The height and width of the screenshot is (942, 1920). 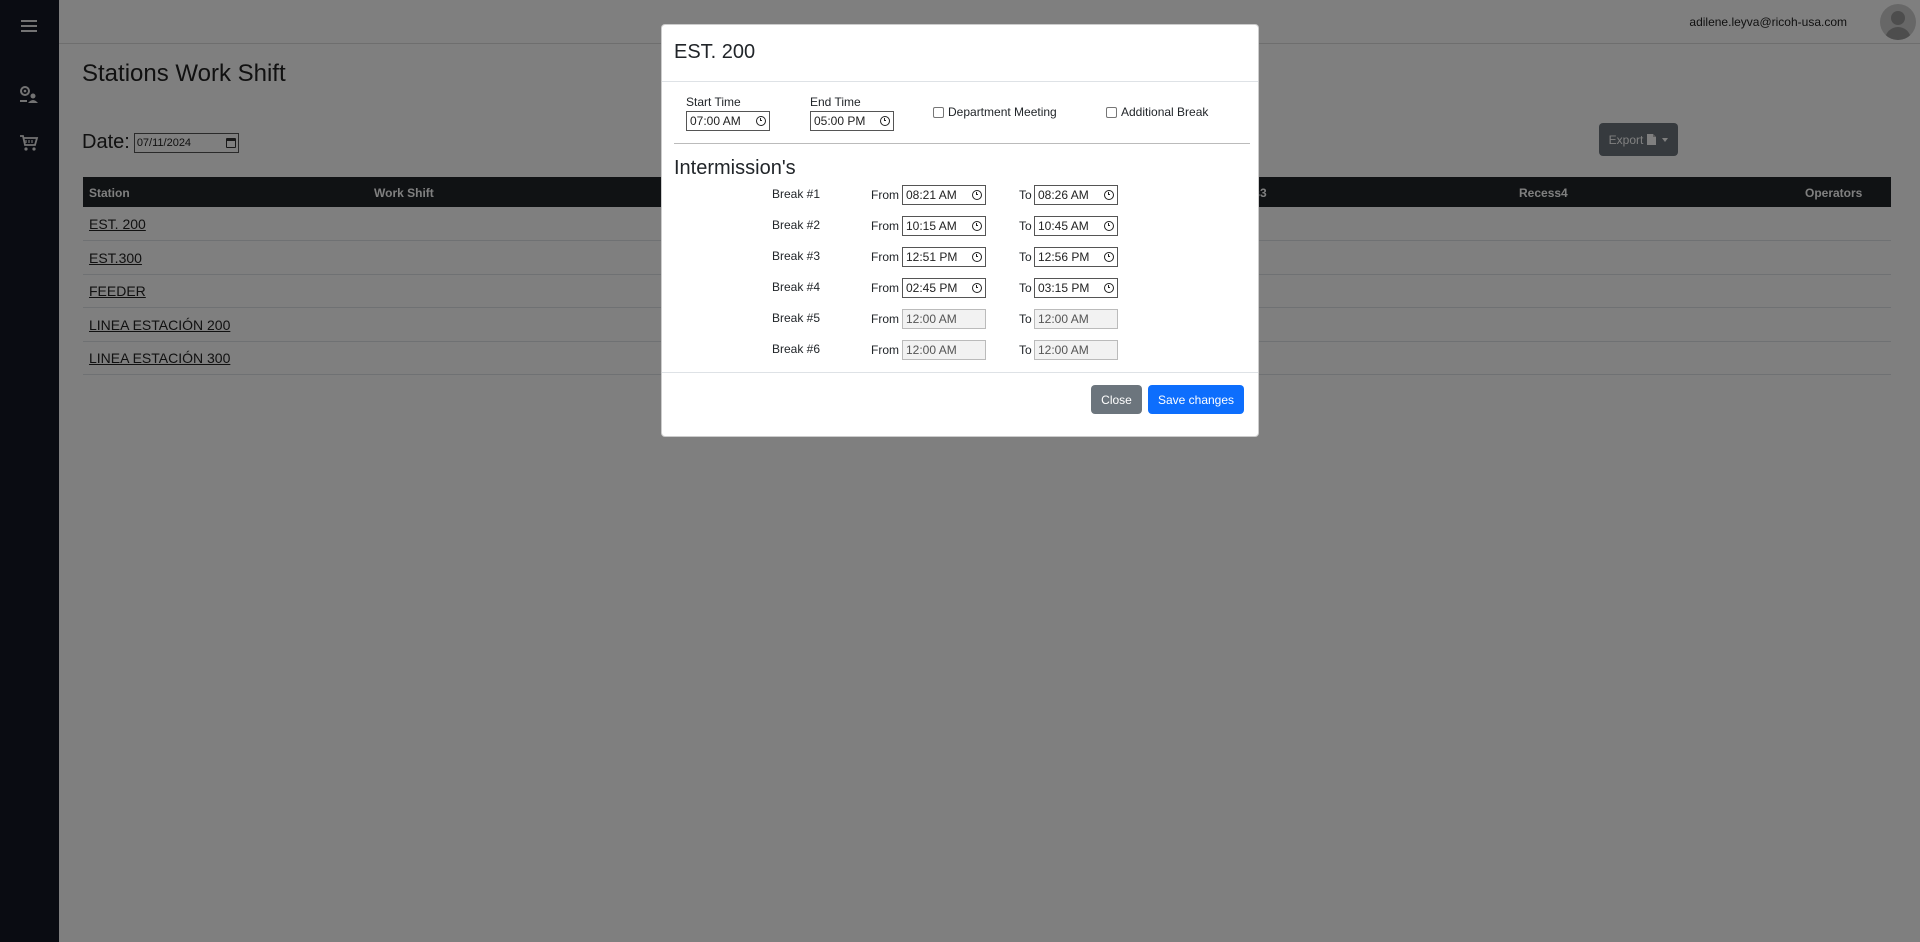 I want to click on additional-break-checkbox: Additional Break, so click(x=1157, y=112).